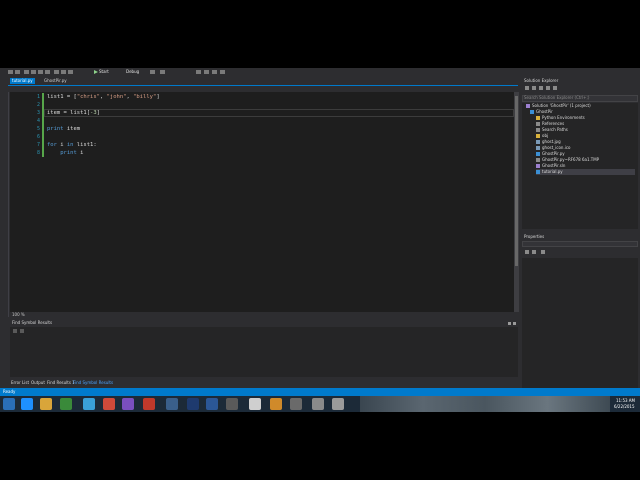 The image size is (640, 480). I want to click on properties-grid, so click(580, 323).